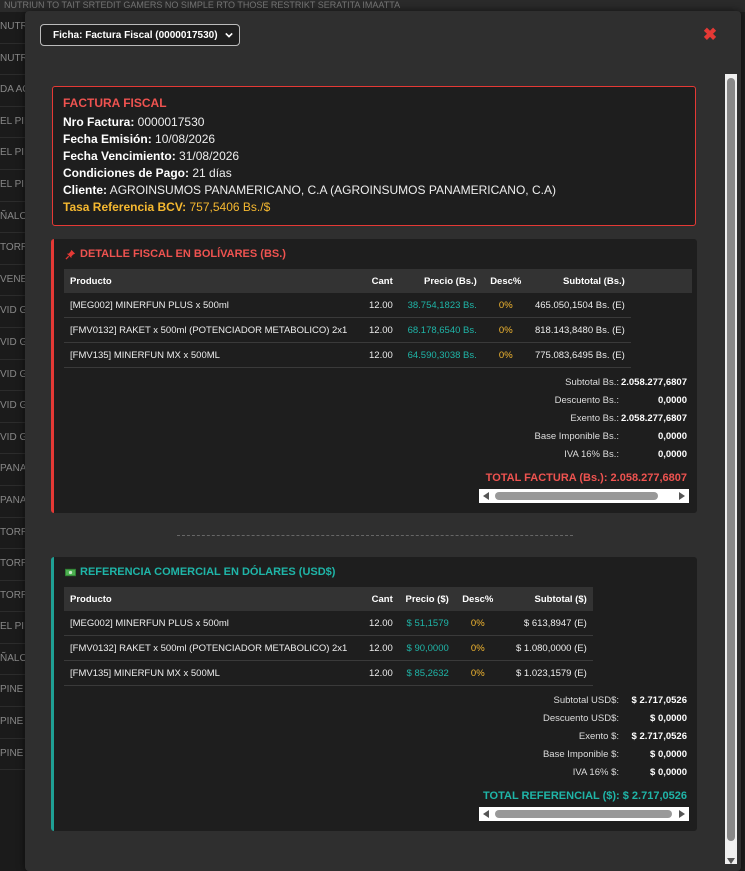 Image resolution: width=745 pixels, height=871 pixels. I want to click on close-button: ✖, so click(710, 34).